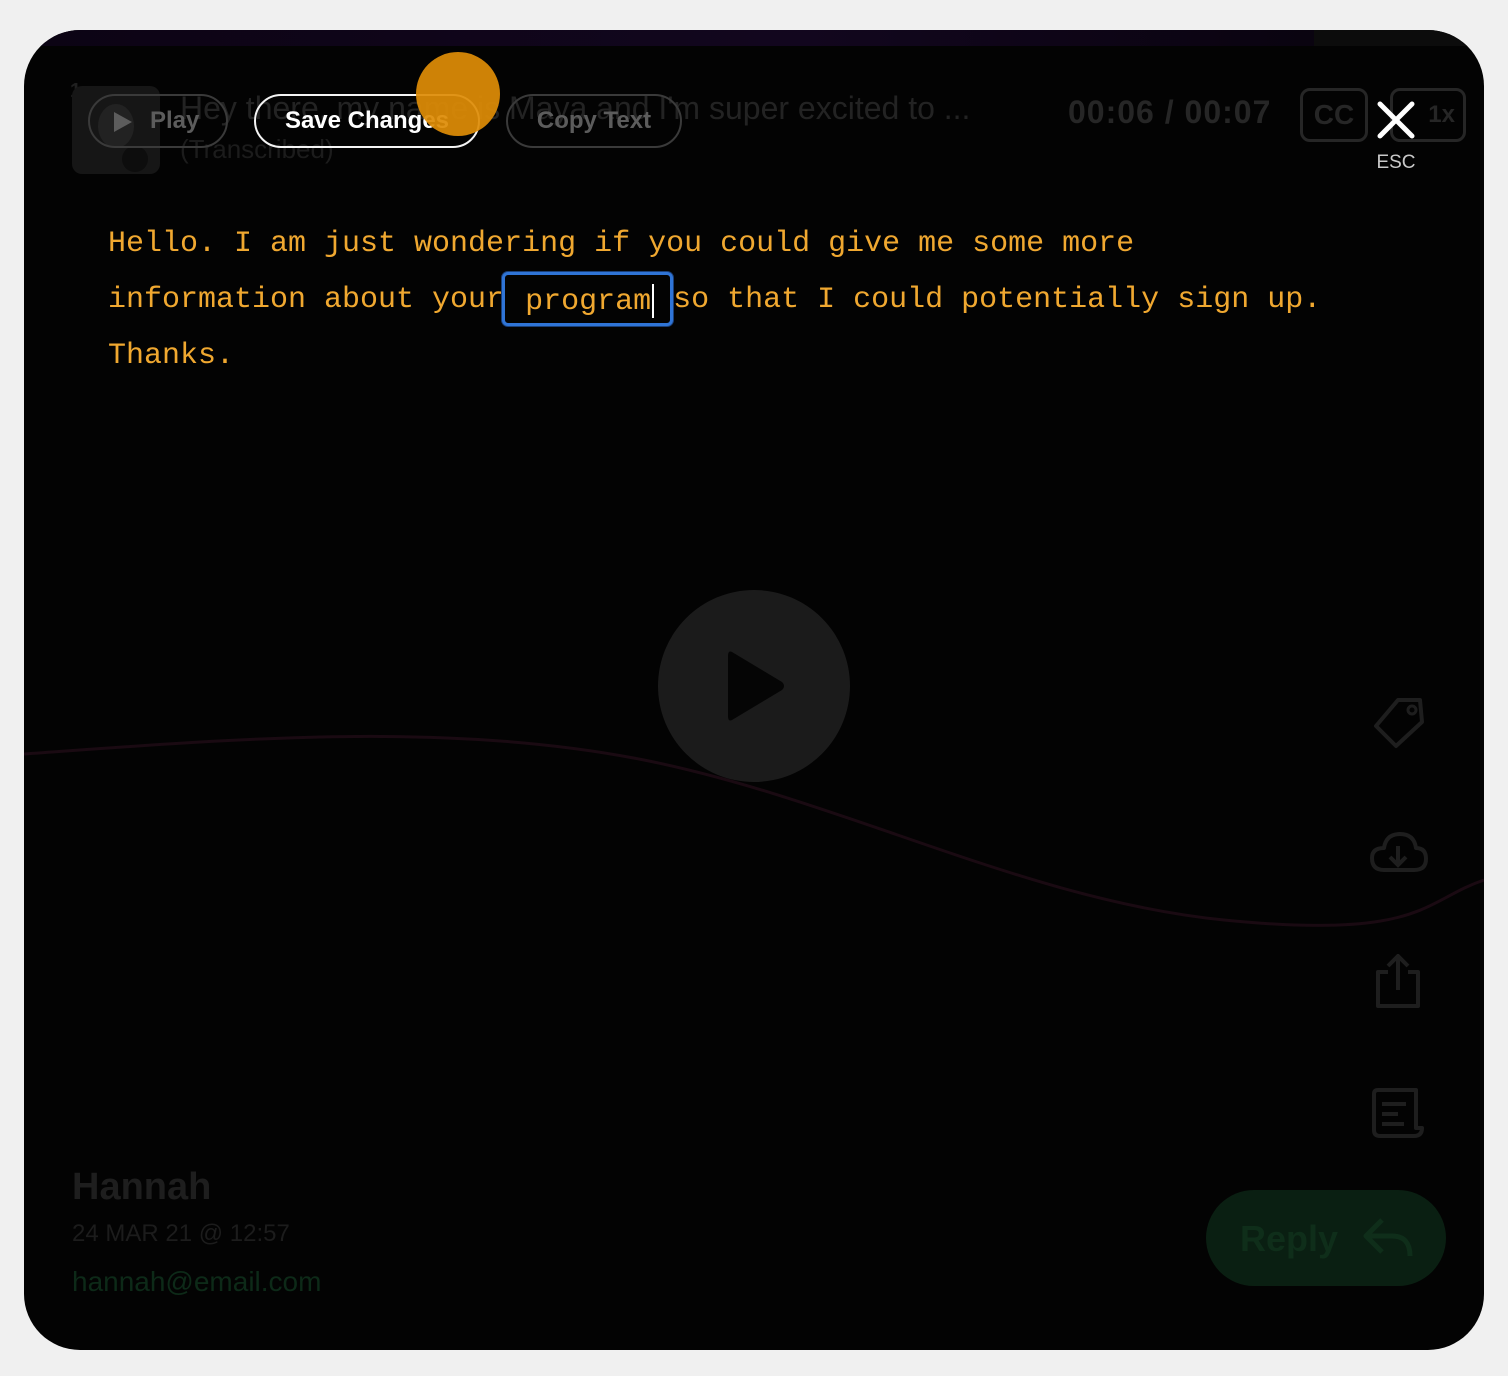  What do you see at coordinates (1399, 38) in the screenshot?
I see `progress-bar-remaining` at bounding box center [1399, 38].